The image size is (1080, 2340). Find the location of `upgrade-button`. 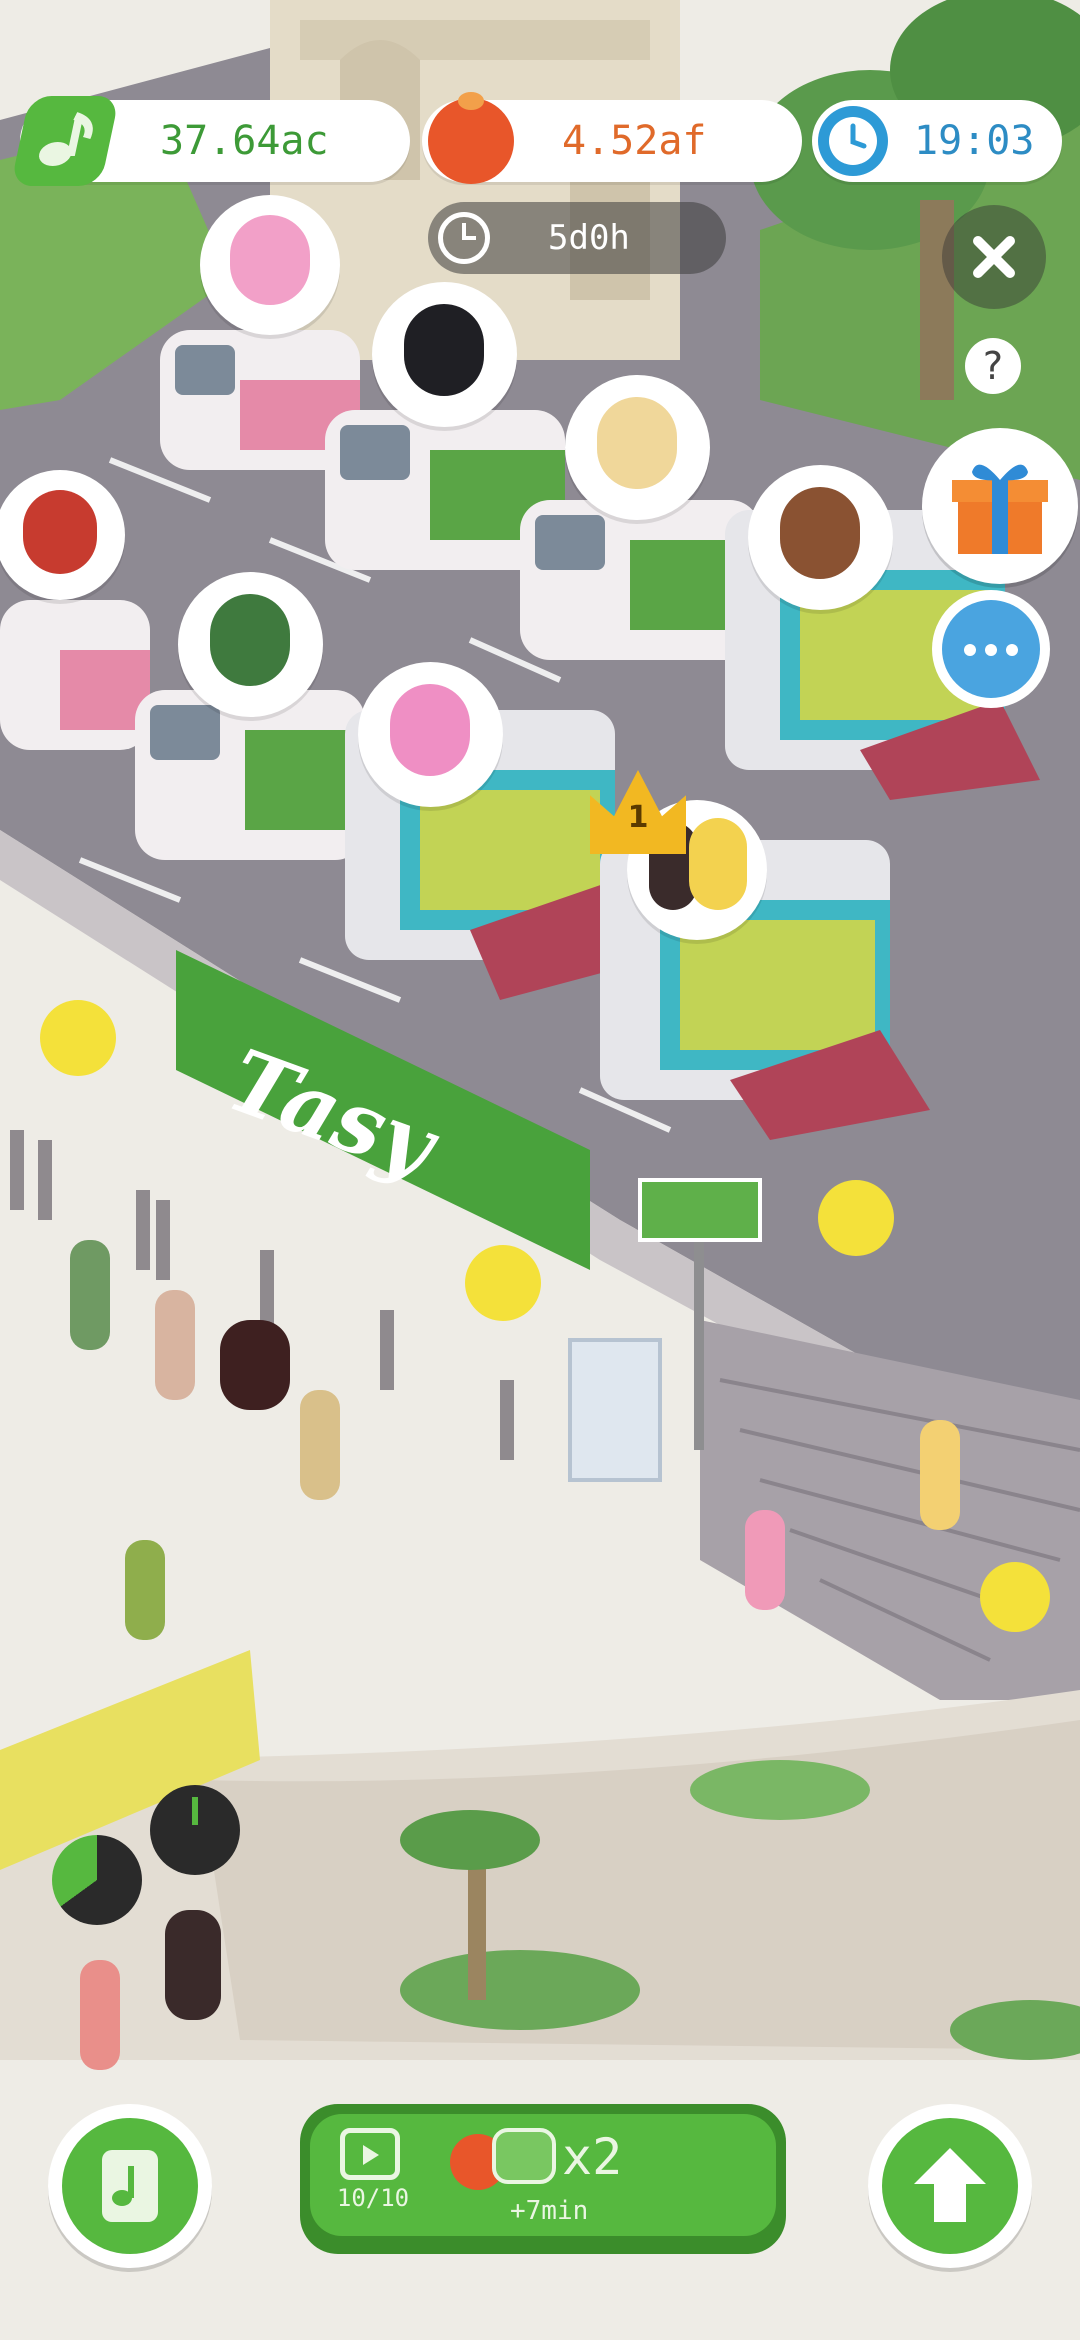

upgrade-button is located at coordinates (950, 2186).